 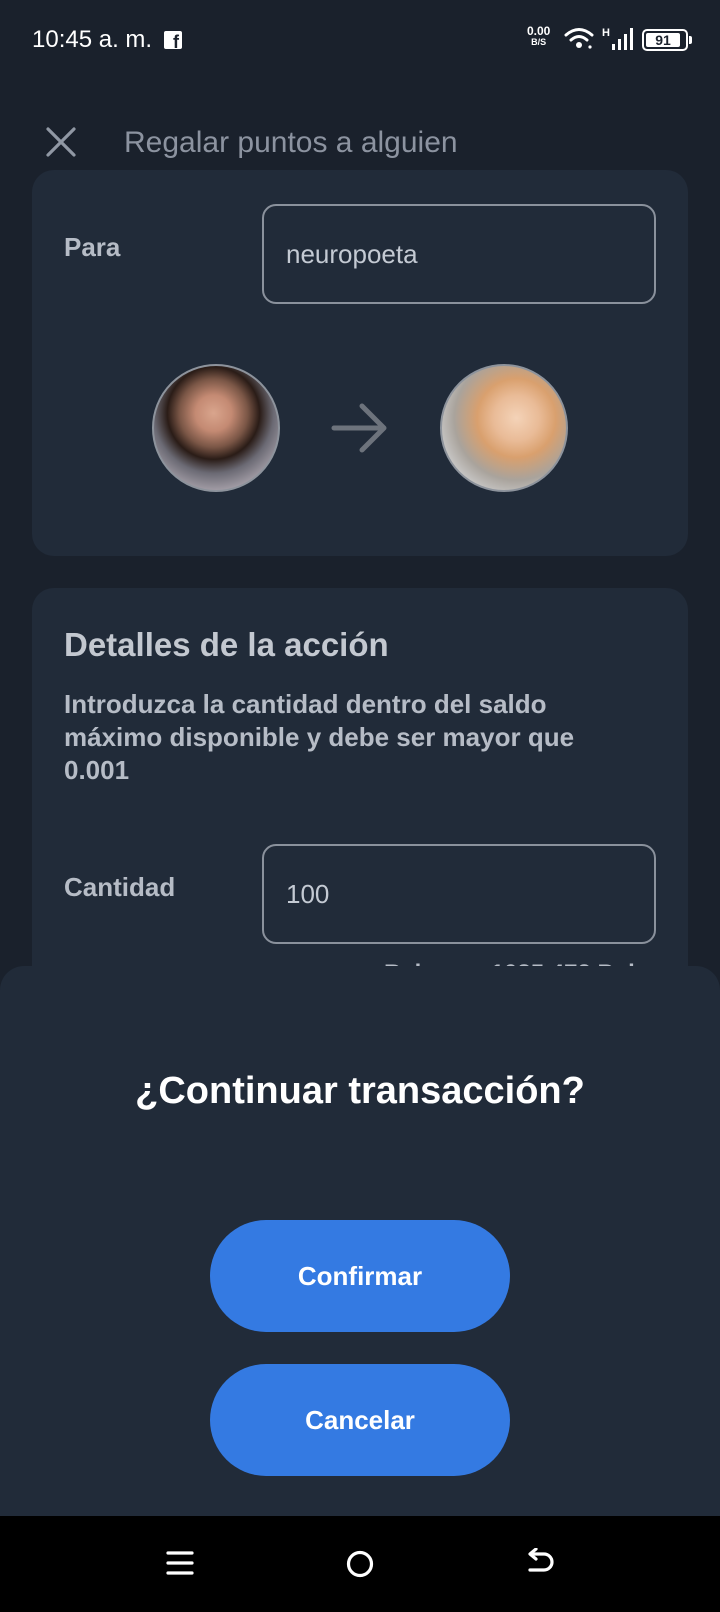 I want to click on battery-icon: 91, so click(x=667, y=40).